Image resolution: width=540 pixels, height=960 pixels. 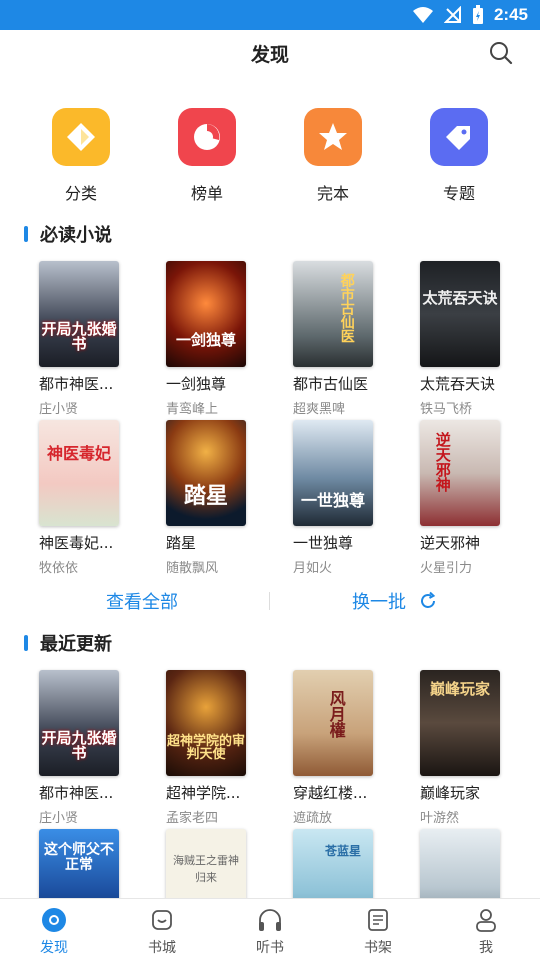 What do you see at coordinates (313, 568) in the screenshot?
I see `book-author: 月如火` at bounding box center [313, 568].